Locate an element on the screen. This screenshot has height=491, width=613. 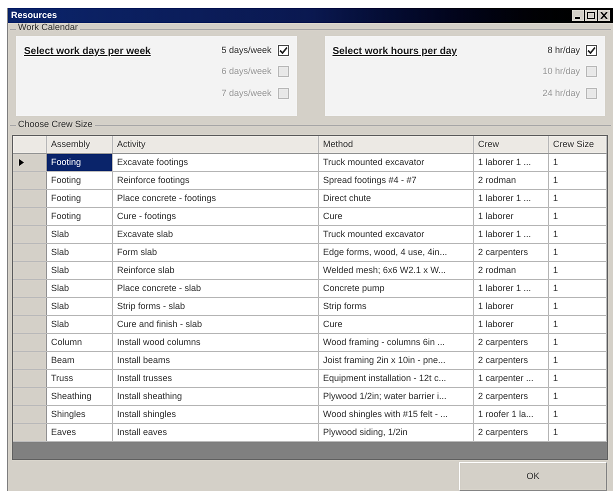
table-cell: Eaves is located at coordinates (80, 432).